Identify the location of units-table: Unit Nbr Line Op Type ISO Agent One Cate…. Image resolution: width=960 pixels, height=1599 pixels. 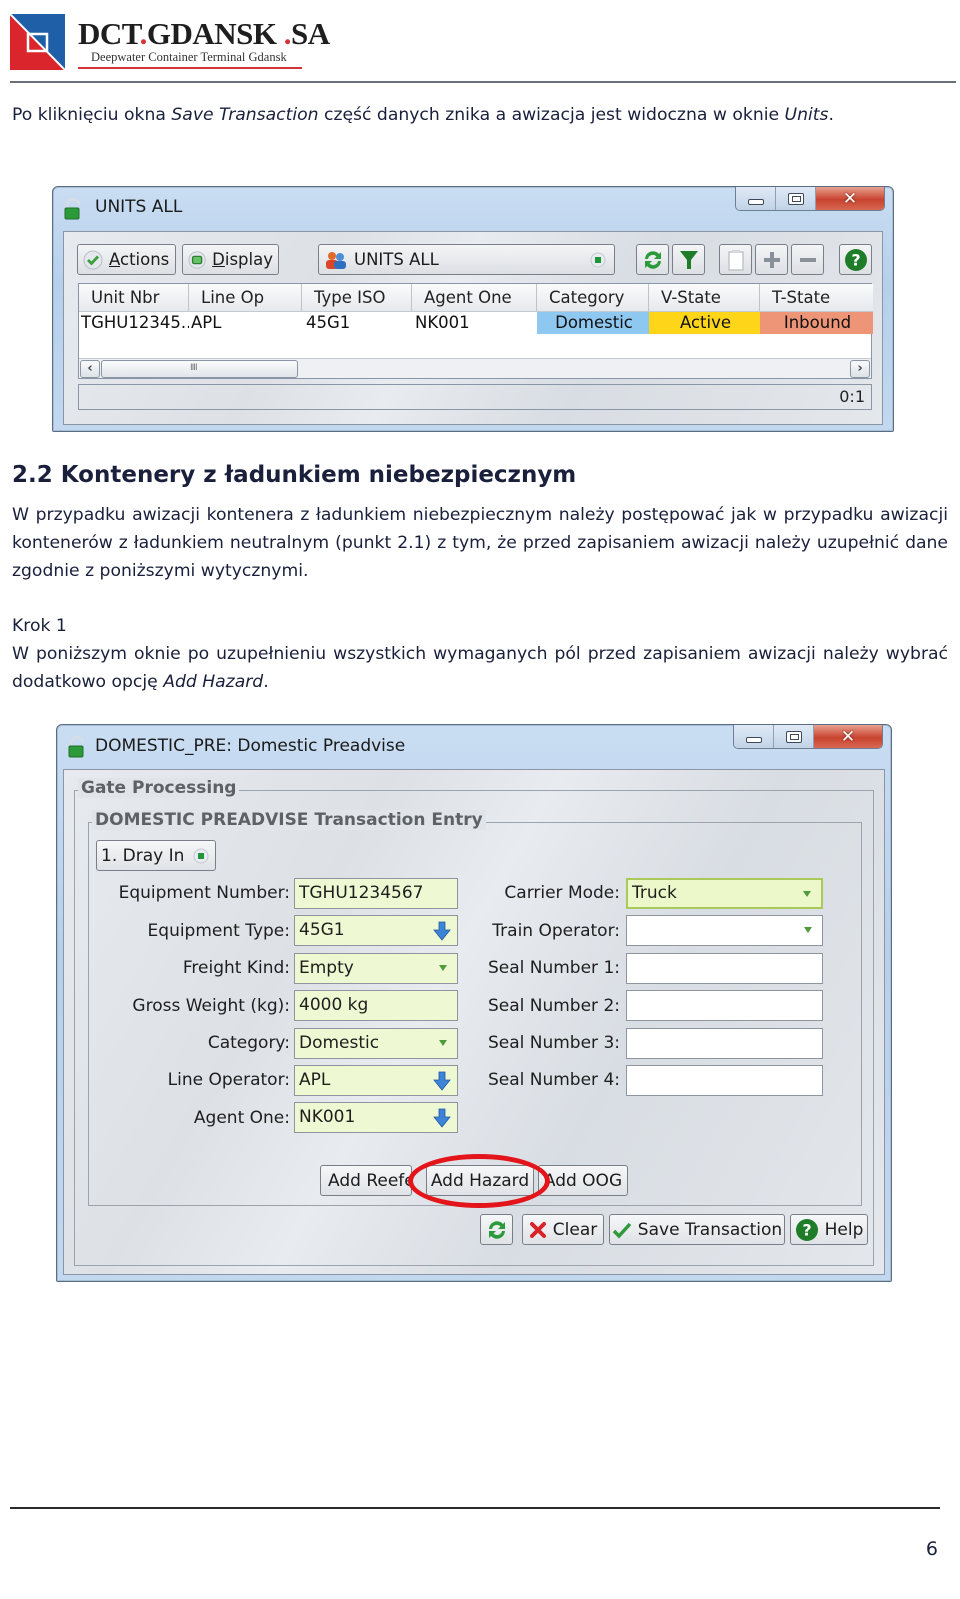
(475, 331).